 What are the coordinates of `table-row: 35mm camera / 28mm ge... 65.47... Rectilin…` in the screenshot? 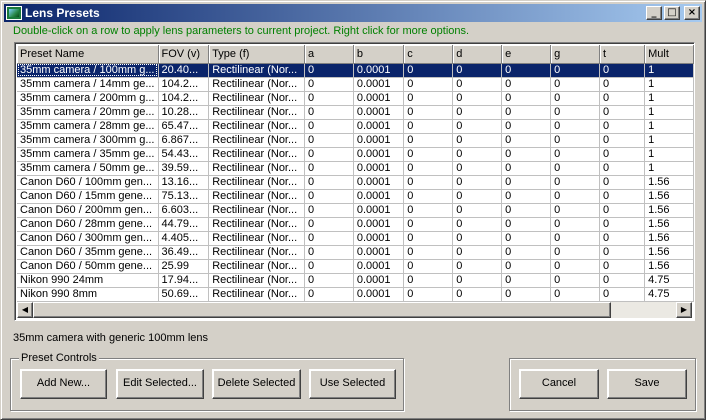 It's located at (355, 126).